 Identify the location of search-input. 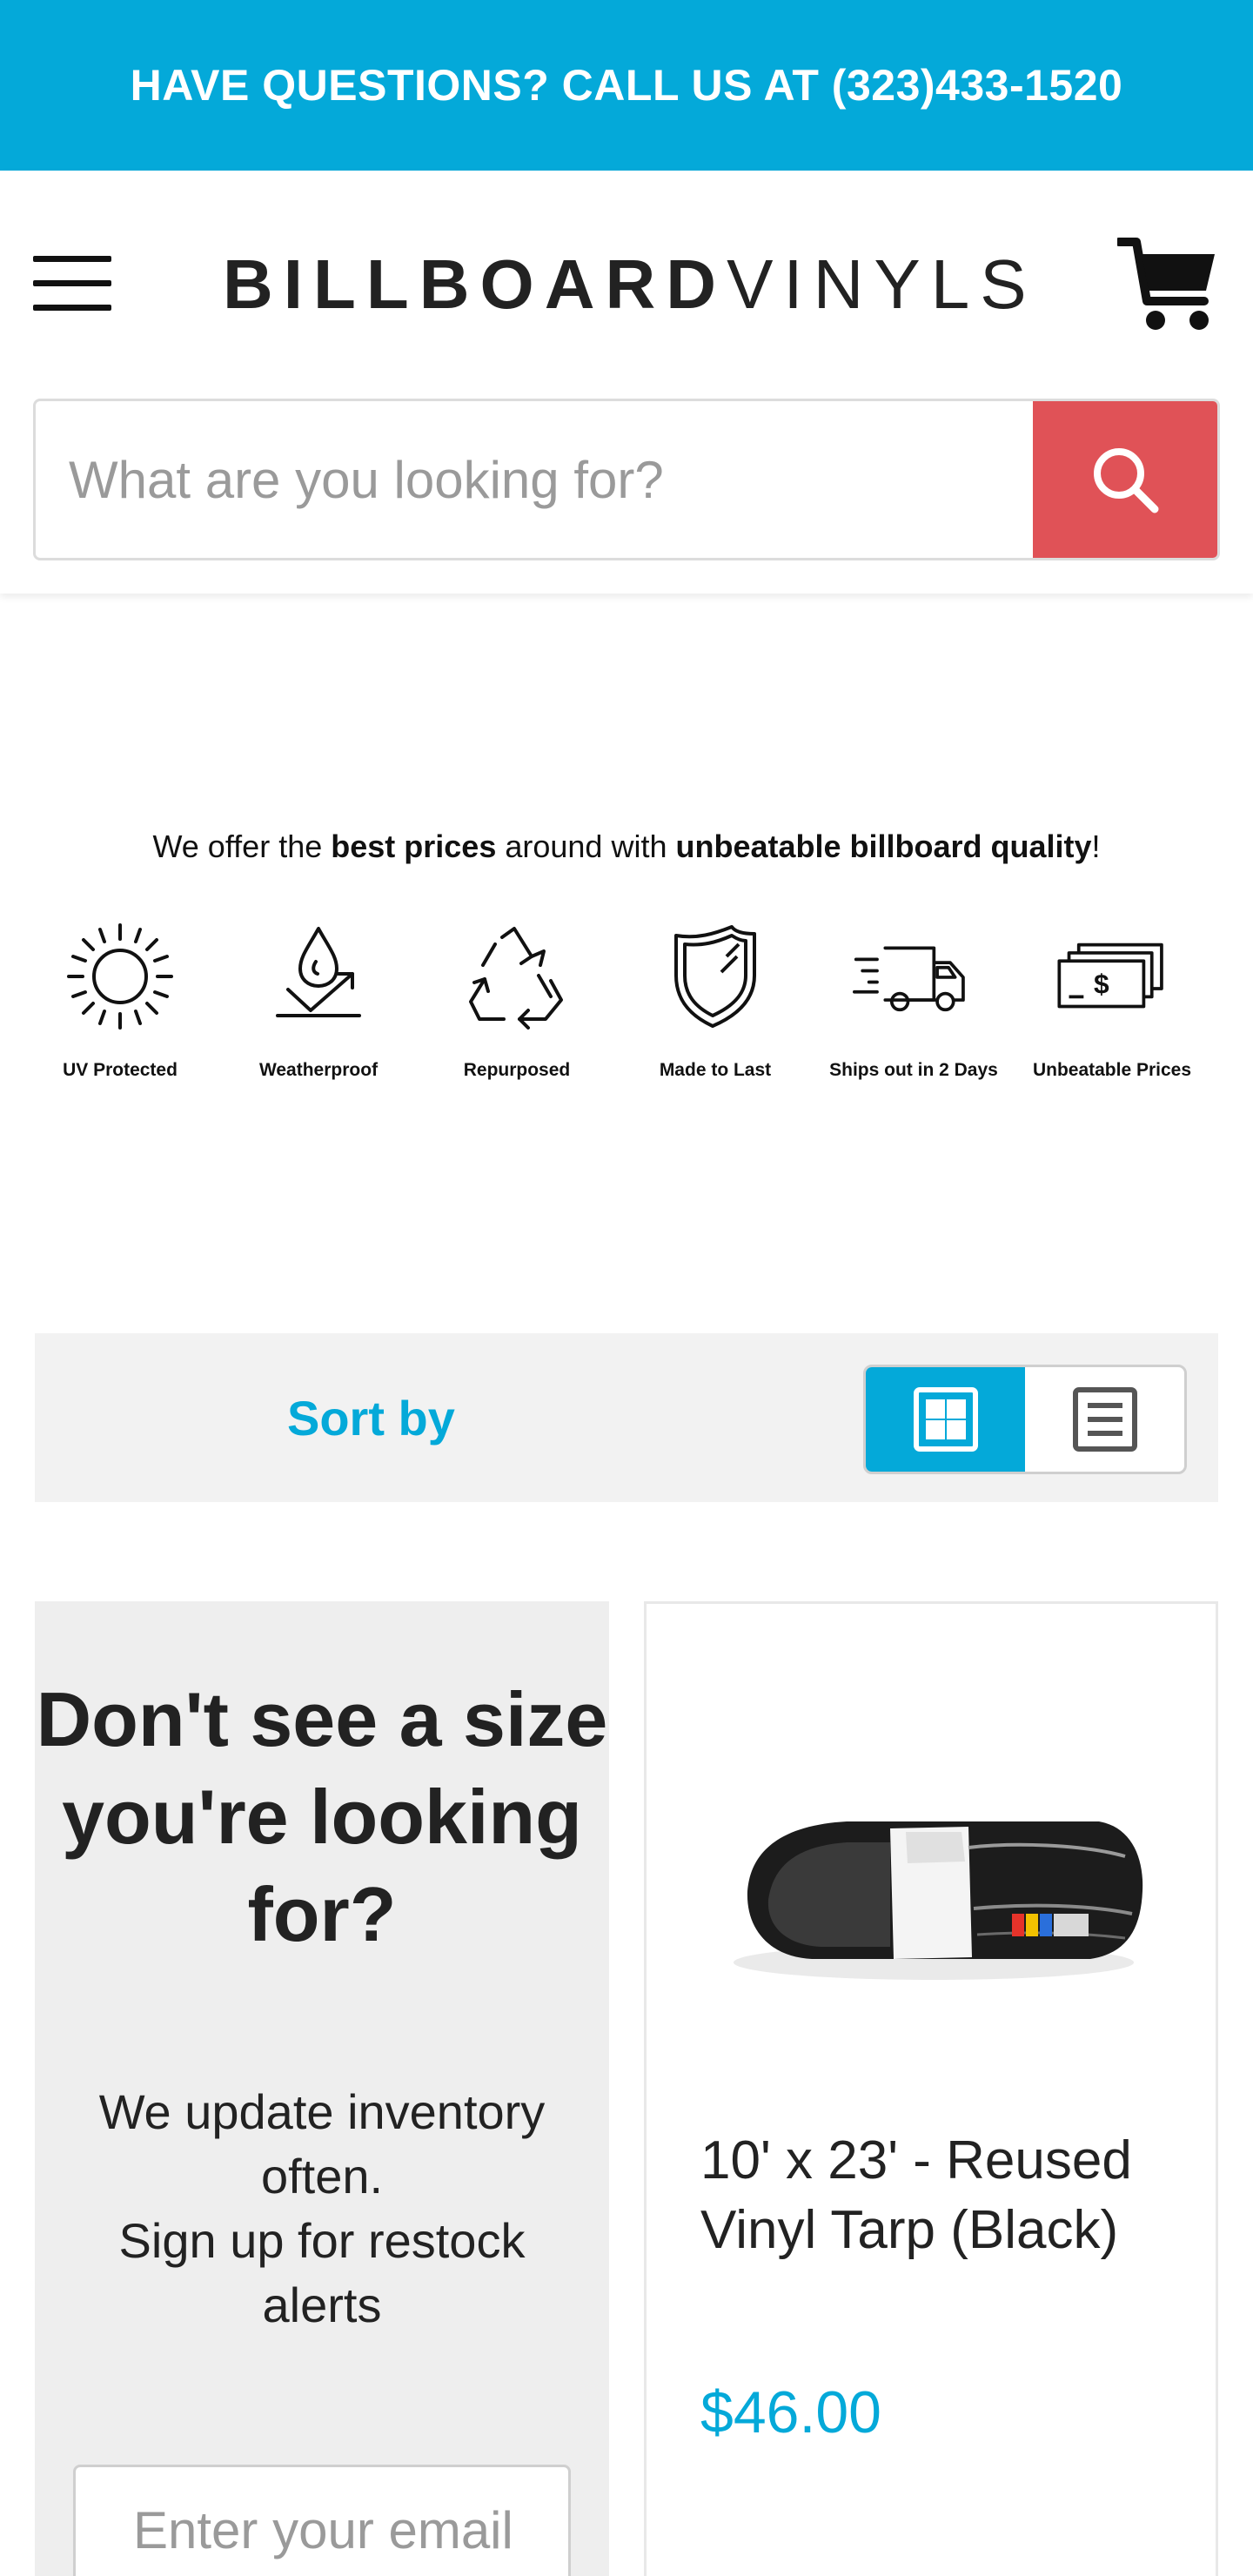
(534, 479).